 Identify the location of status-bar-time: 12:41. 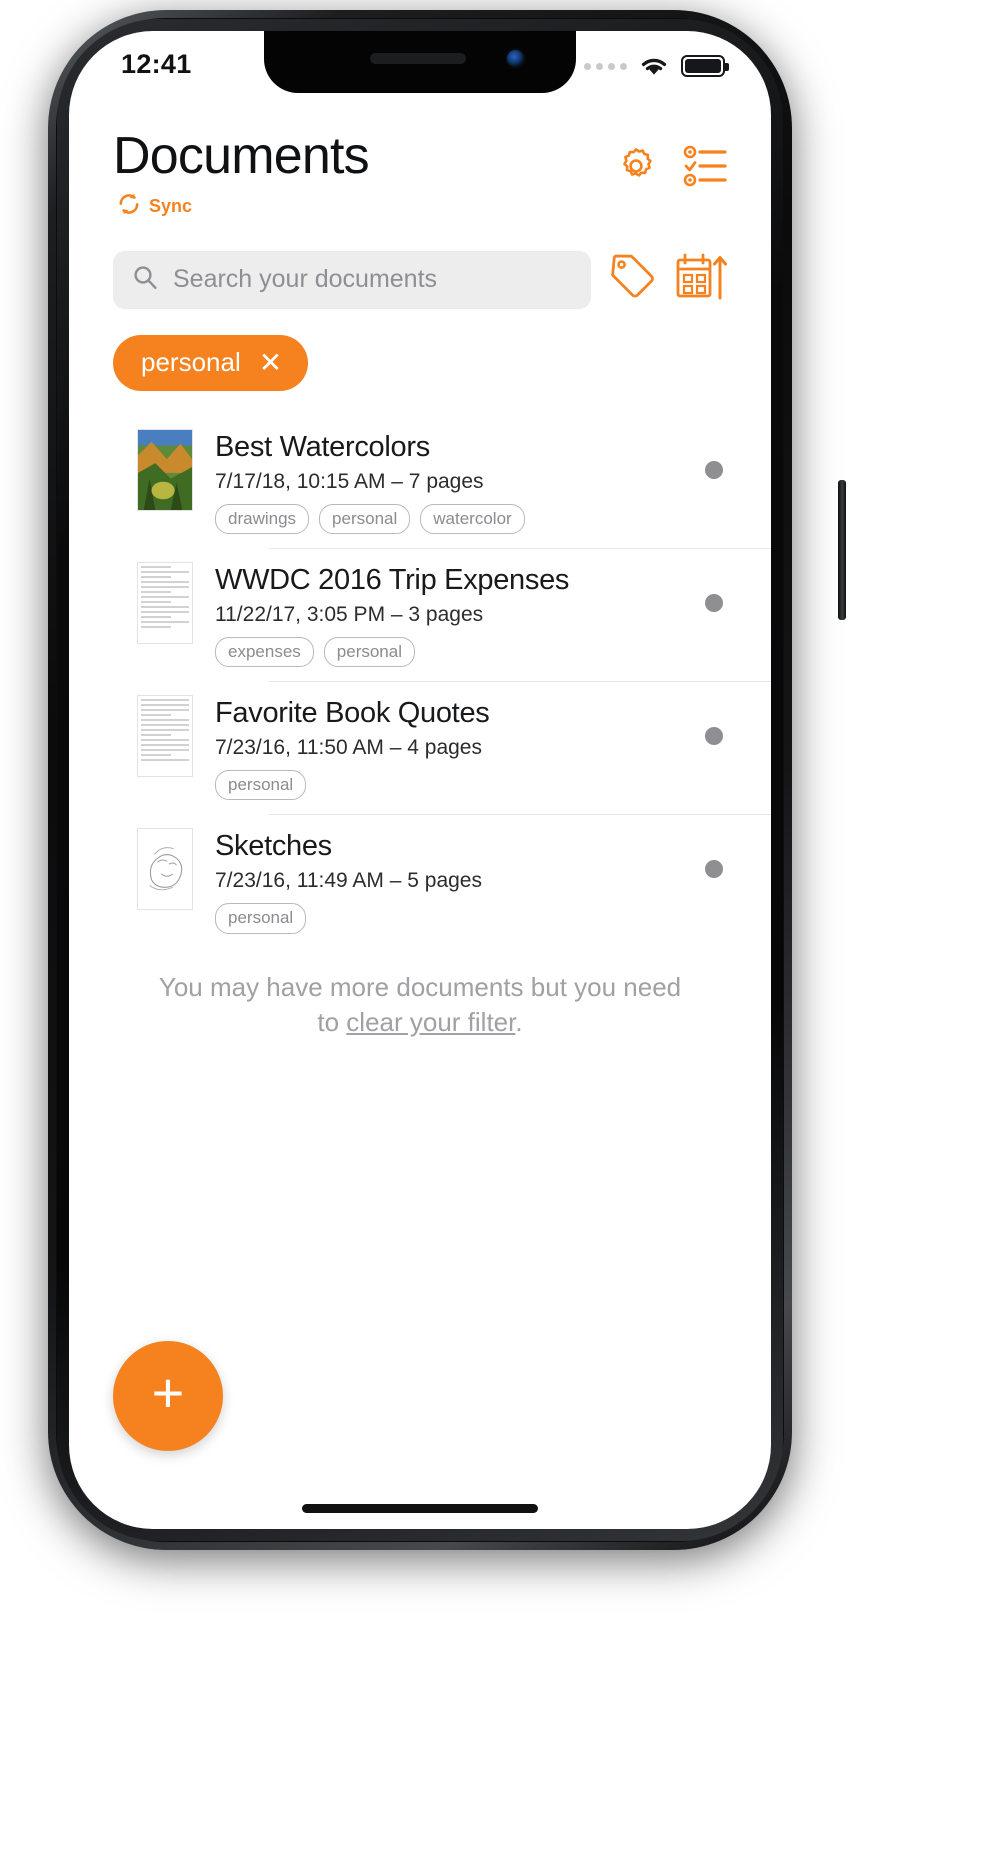
(156, 63).